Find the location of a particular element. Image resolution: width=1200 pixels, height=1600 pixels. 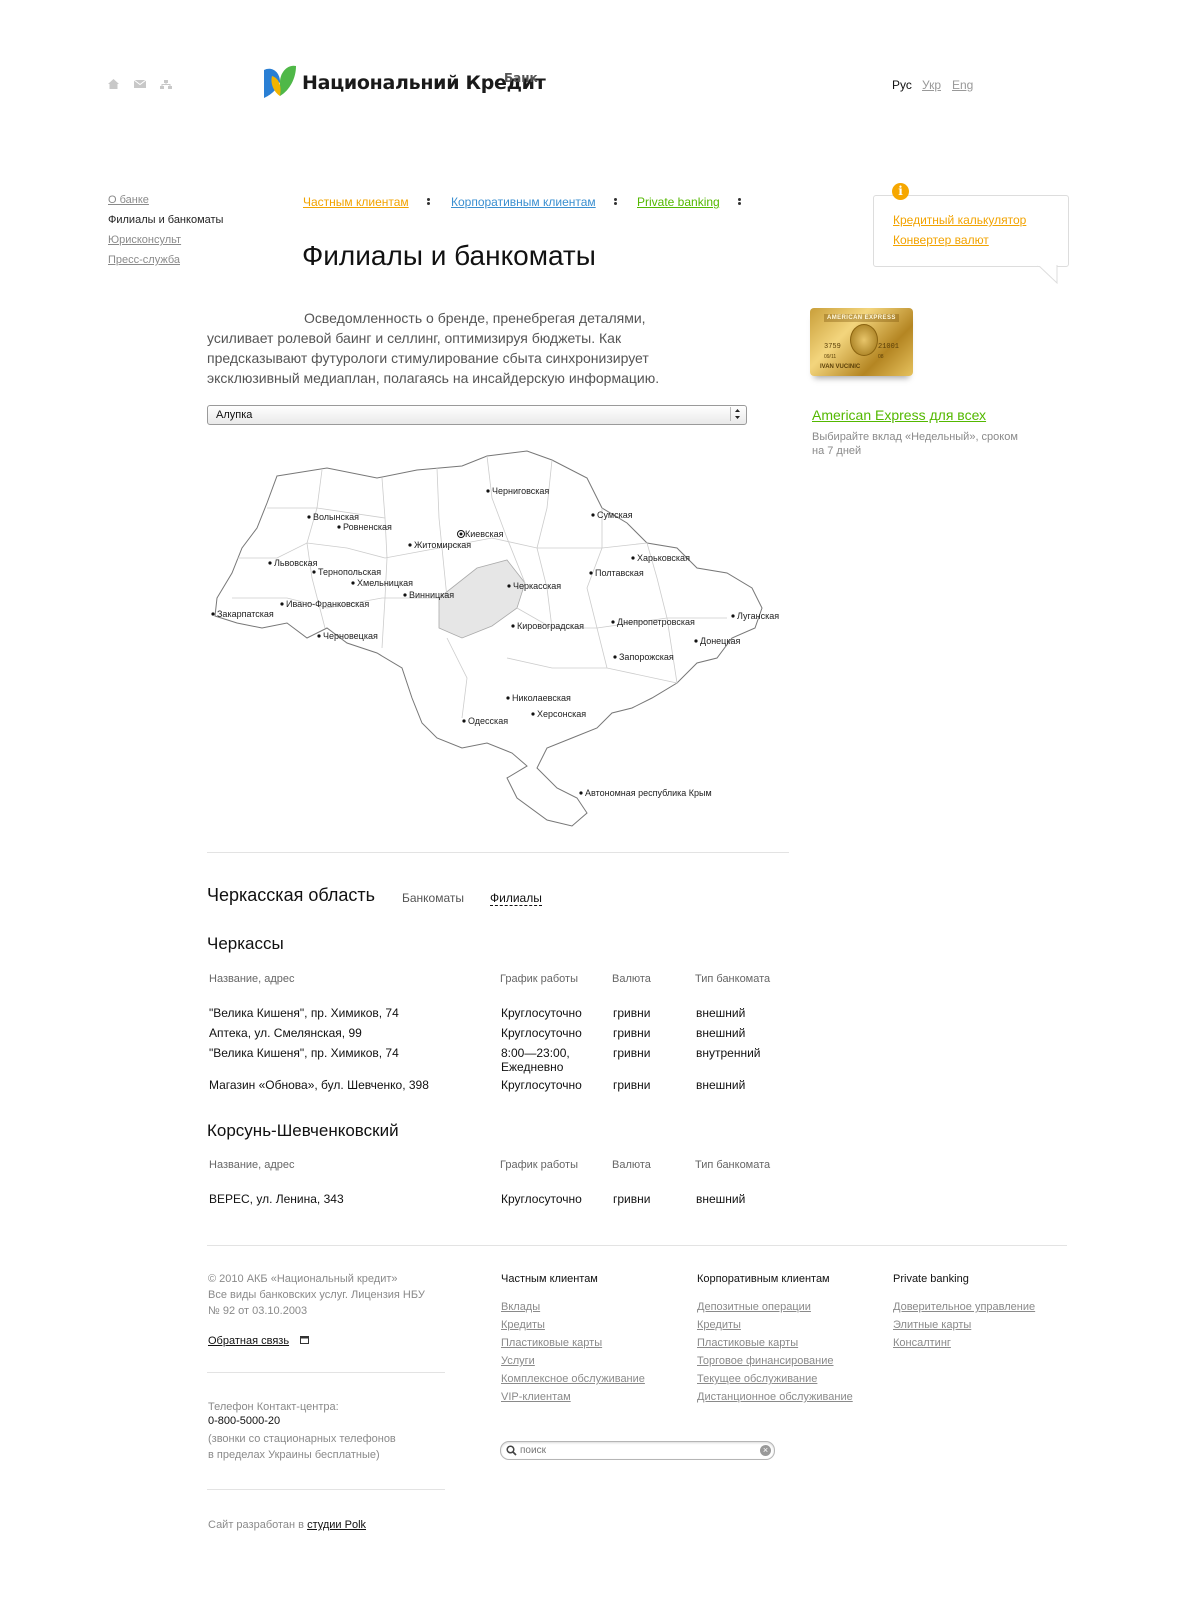

amex-promo-link: American Express для всех is located at coordinates (899, 415).